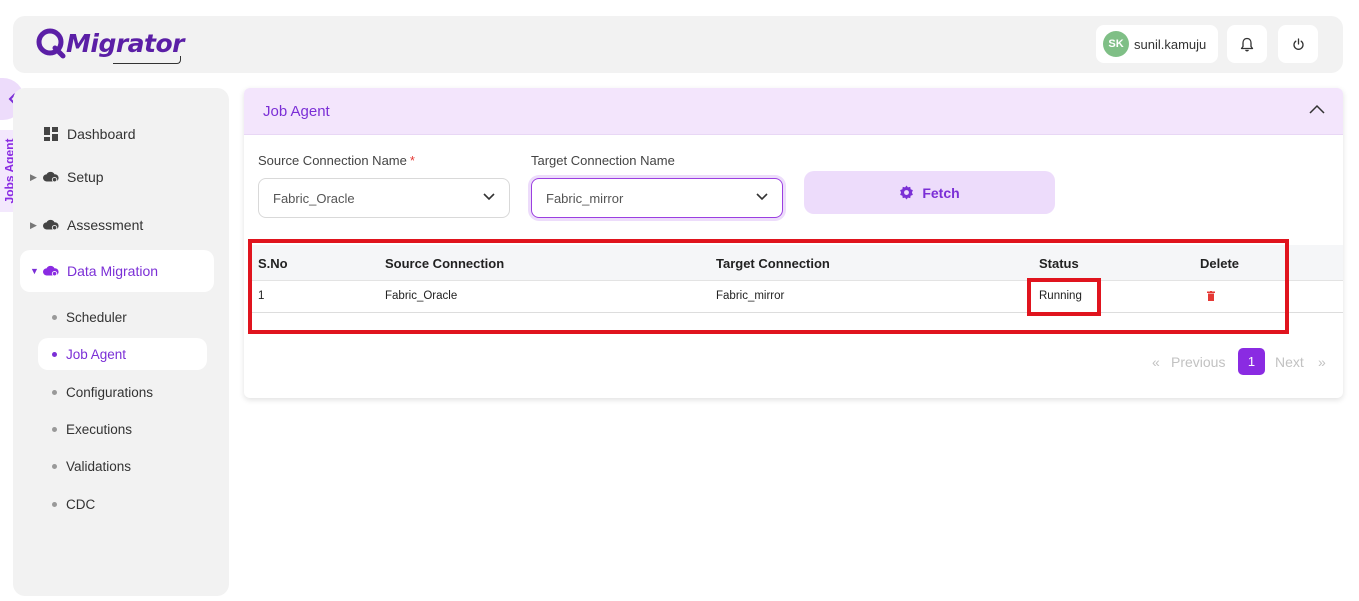 This screenshot has width=1359, height=601. What do you see at coordinates (113, 271) in the screenshot?
I see `sidebar-item-label: Data Migration` at bounding box center [113, 271].